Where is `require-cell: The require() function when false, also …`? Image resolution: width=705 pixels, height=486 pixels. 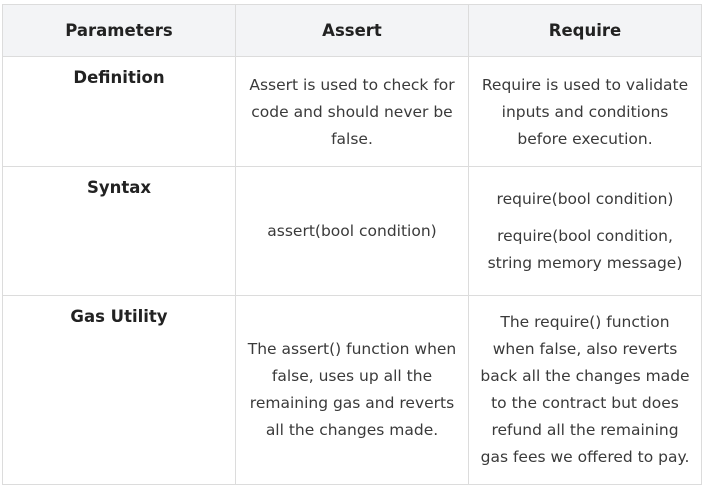
require-cell: The require() function when false, also … is located at coordinates (585, 390).